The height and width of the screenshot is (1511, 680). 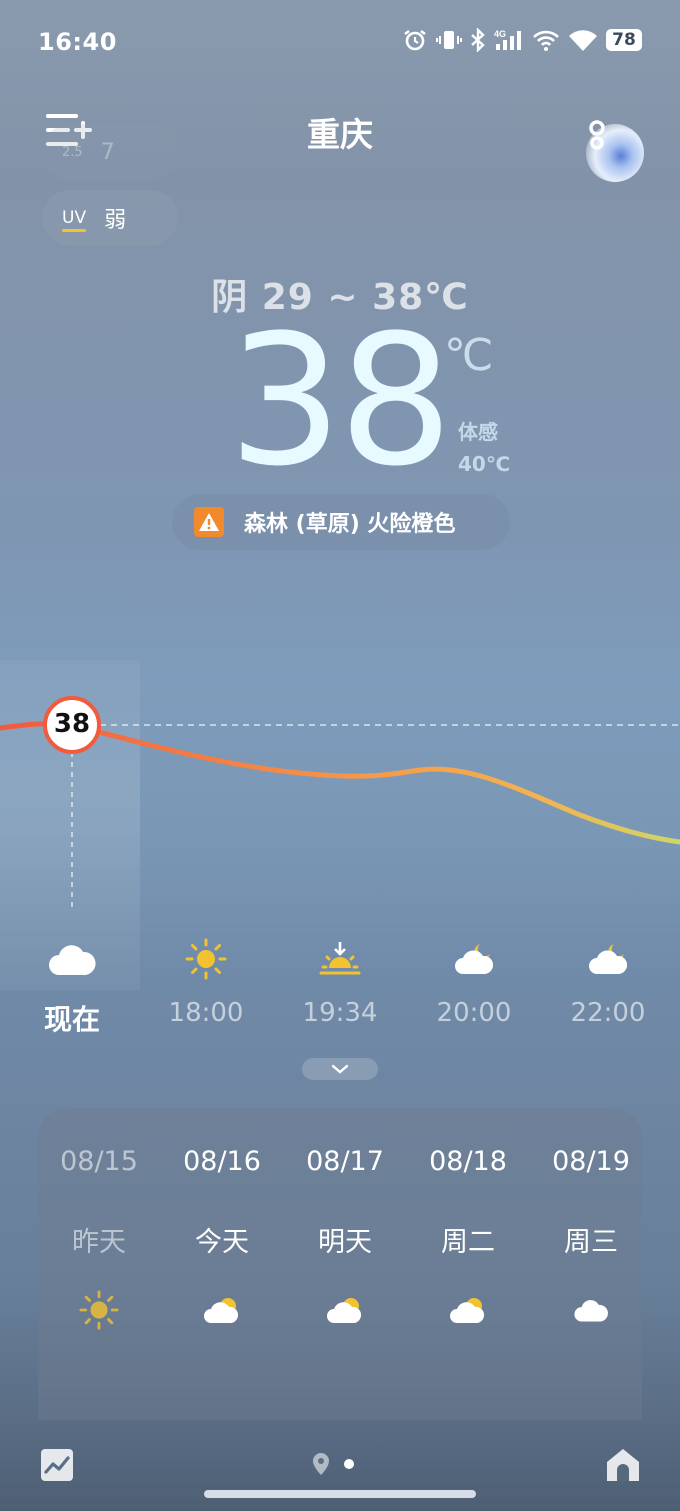 What do you see at coordinates (469, 355) in the screenshot?
I see `temperature-unit: ℃` at bounding box center [469, 355].